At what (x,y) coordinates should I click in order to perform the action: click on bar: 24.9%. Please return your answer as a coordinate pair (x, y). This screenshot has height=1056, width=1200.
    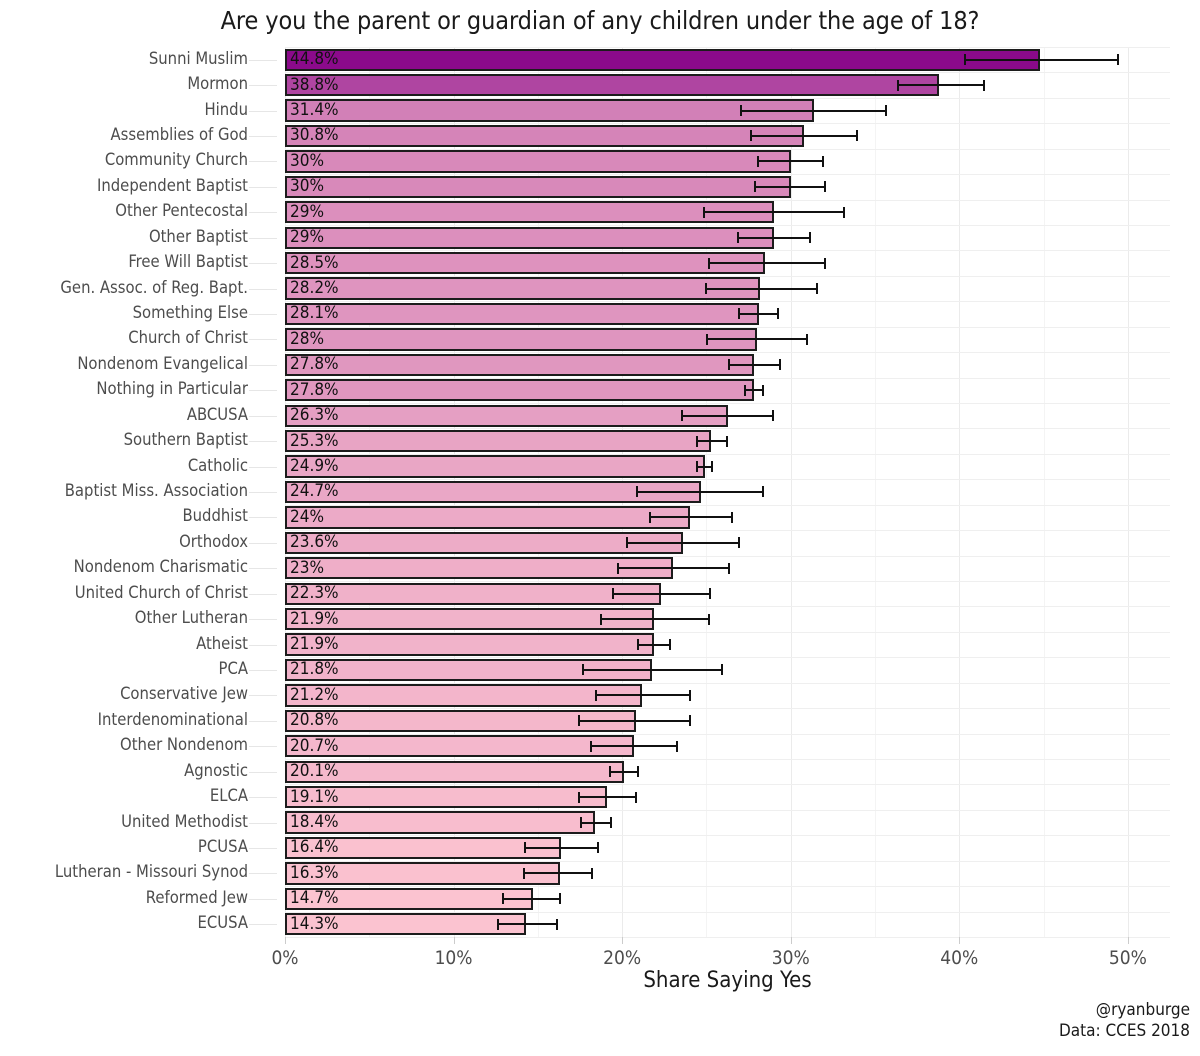
    Looking at the image, I should click on (495, 466).